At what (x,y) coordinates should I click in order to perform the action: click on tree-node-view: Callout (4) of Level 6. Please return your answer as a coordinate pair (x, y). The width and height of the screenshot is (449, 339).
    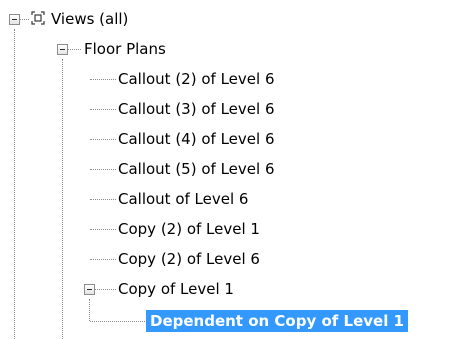
    Looking at the image, I should click on (196, 139).